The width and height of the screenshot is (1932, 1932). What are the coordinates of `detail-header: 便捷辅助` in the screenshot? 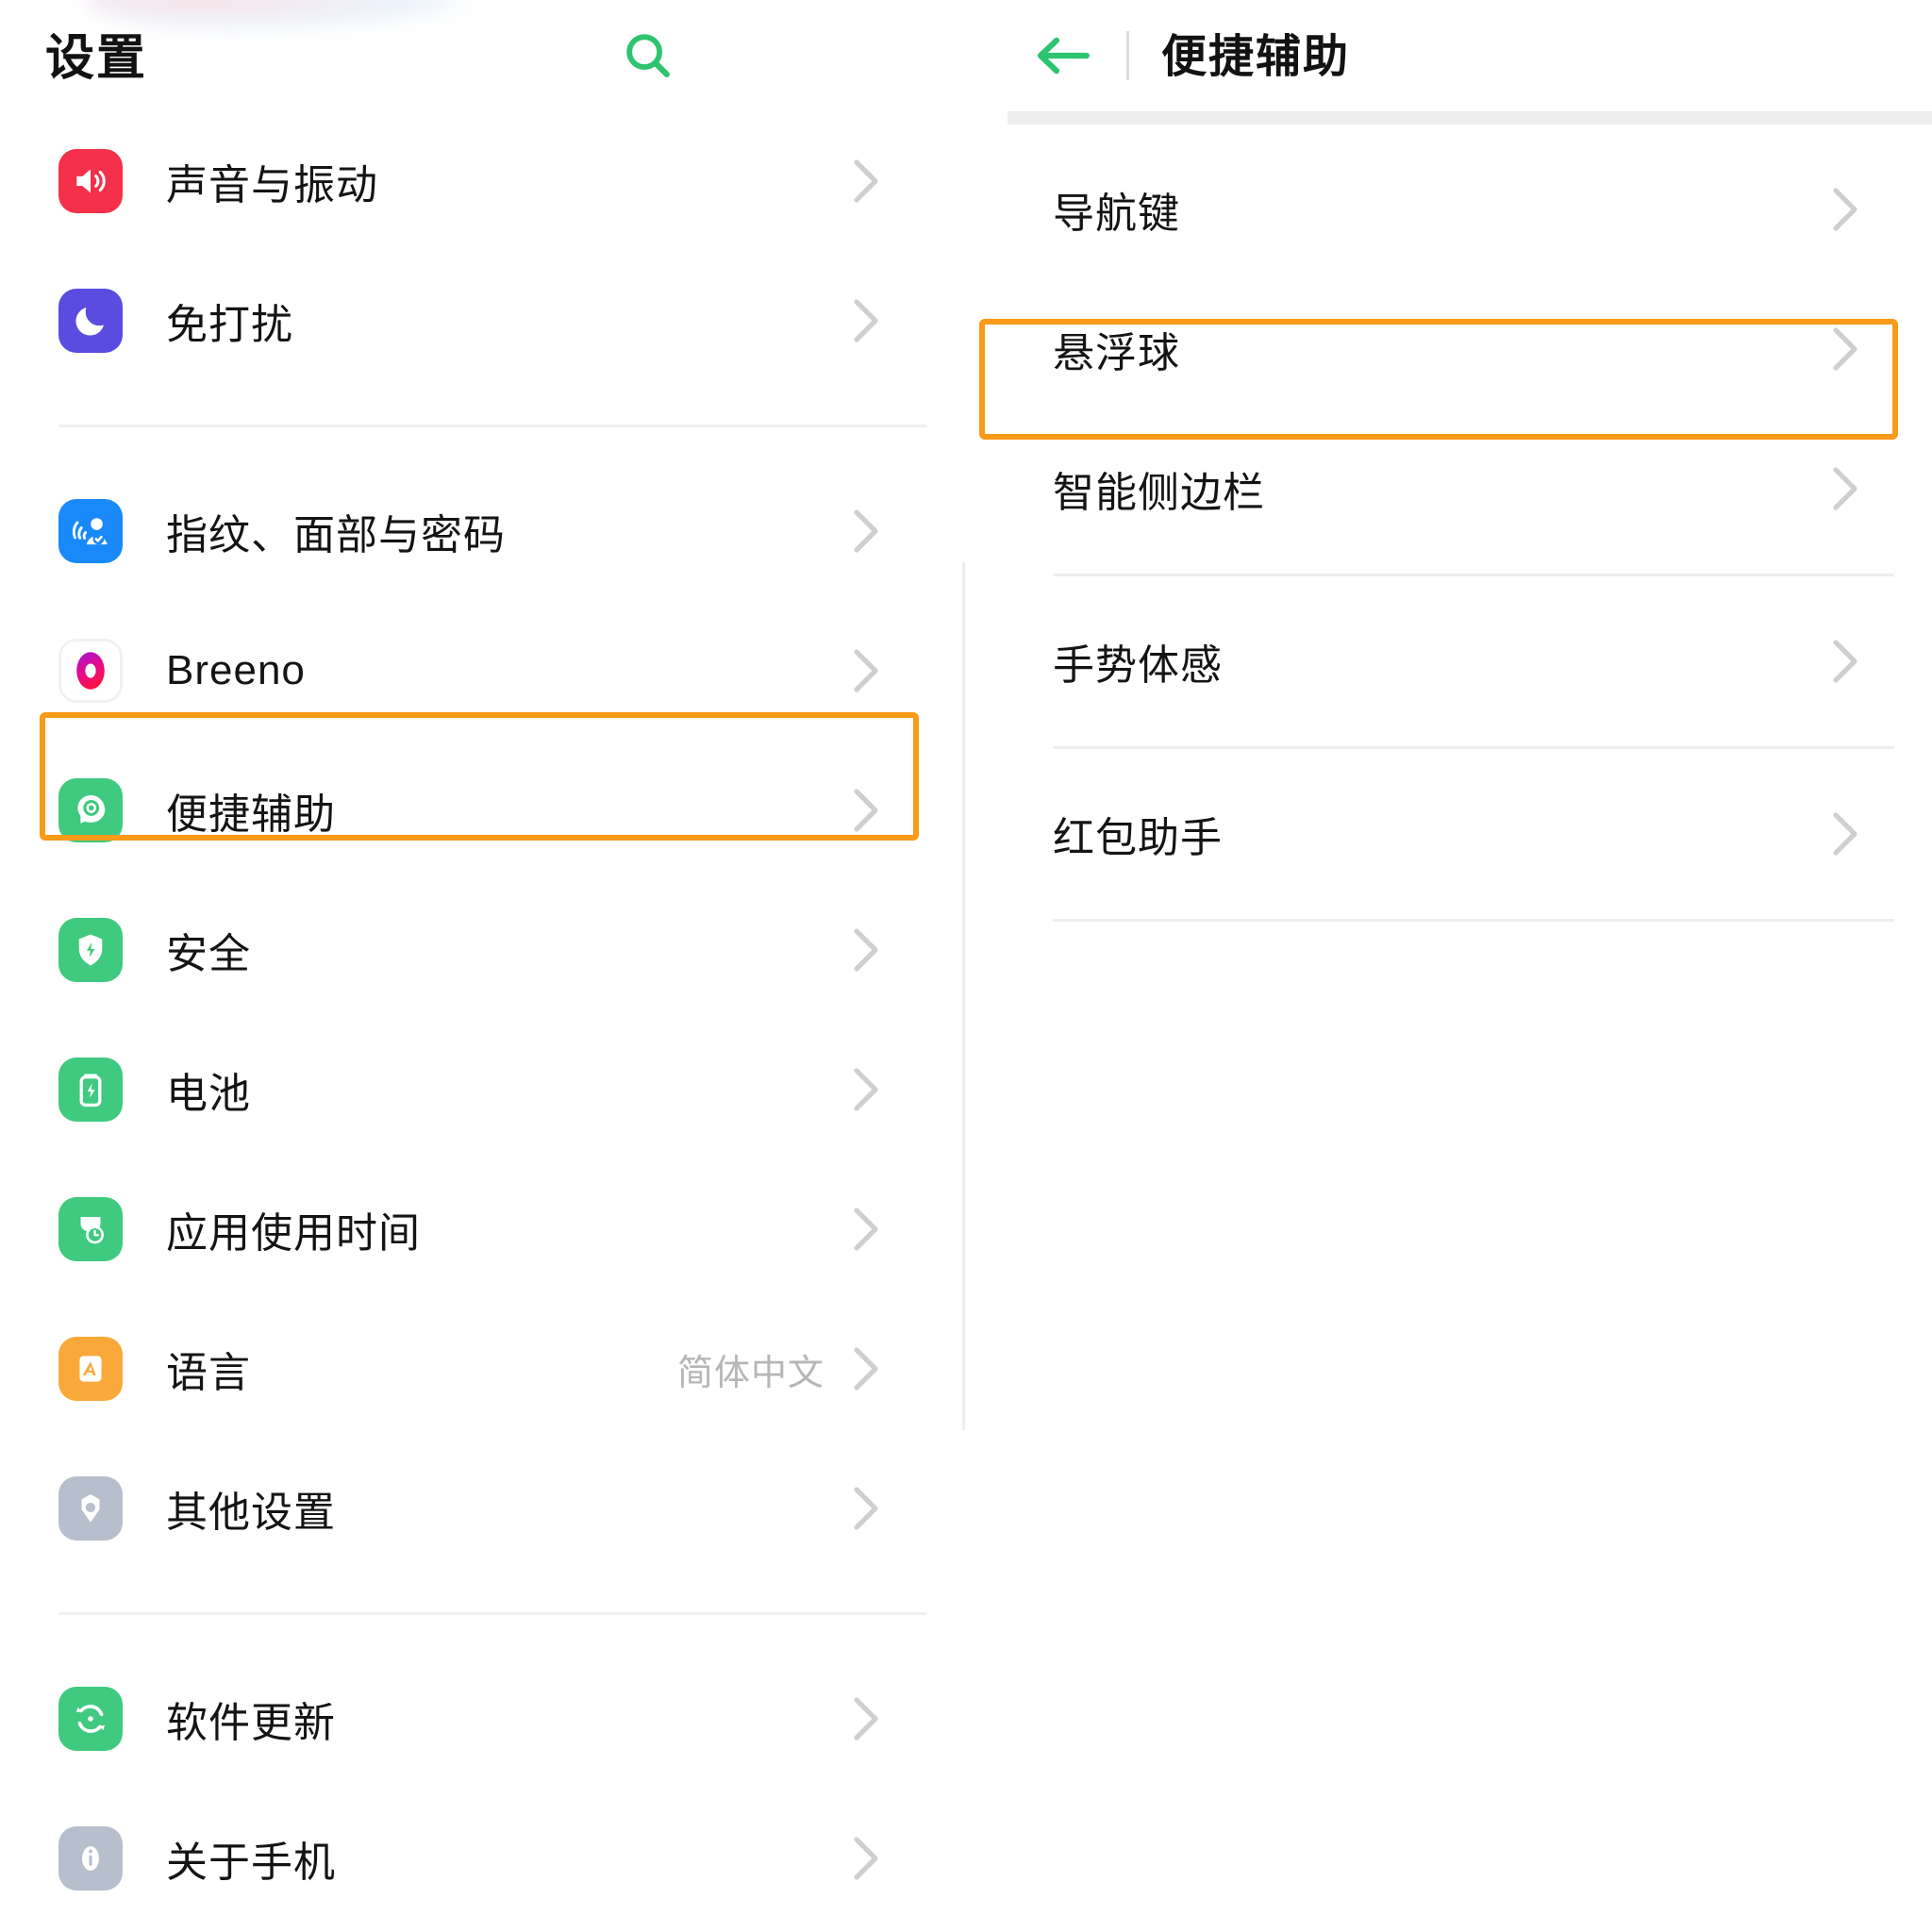 It's located at (1447, 56).